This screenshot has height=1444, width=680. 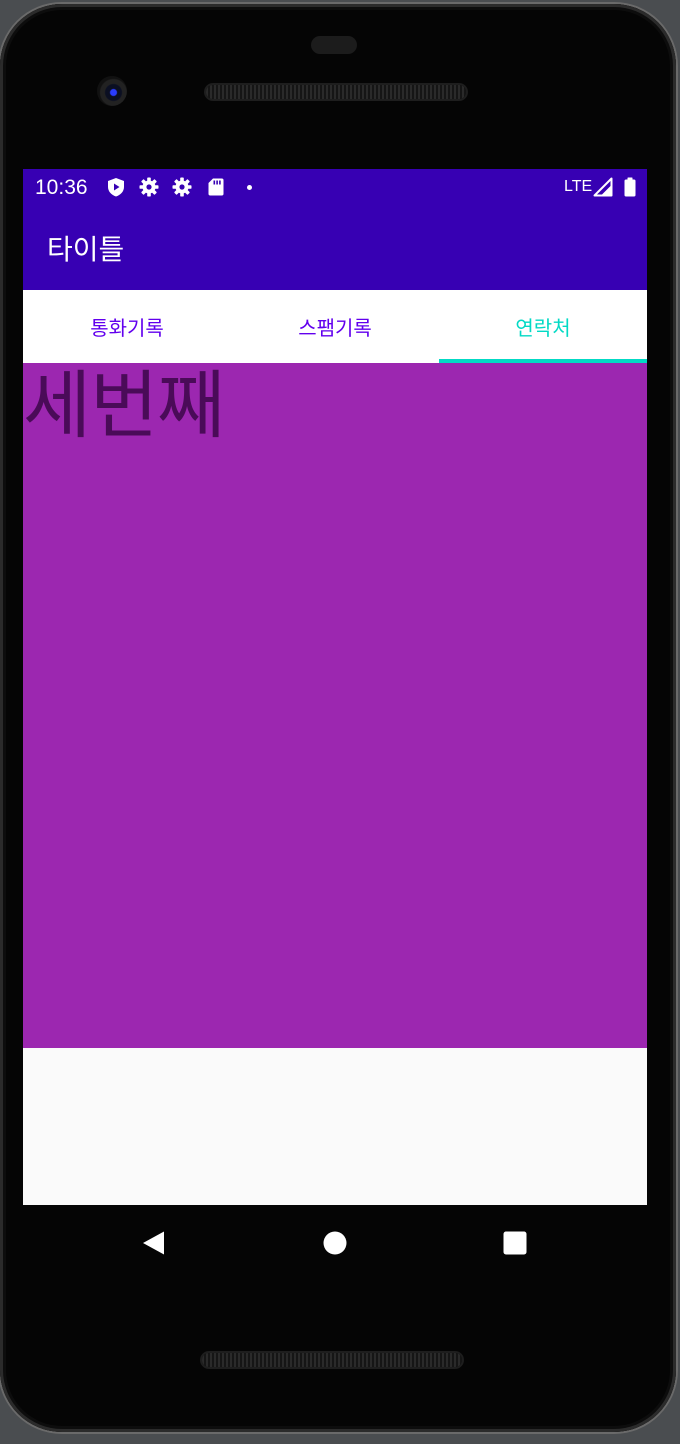 I want to click on tab-spam-history: 스팸기록, so click(x=335, y=326).